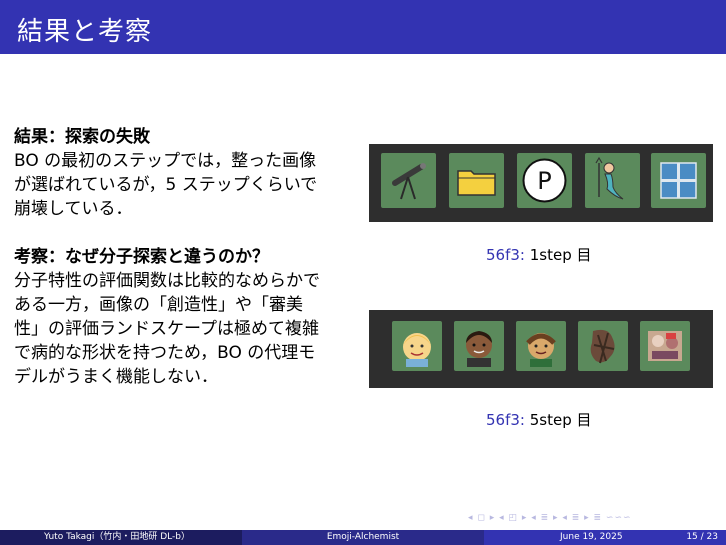 Image resolution: width=726 pixels, height=545 pixels. Describe the element at coordinates (166, 329) in the screenshot. I see `discussion-line: 性」の評価ランドスケープは極めて複雑` at that location.